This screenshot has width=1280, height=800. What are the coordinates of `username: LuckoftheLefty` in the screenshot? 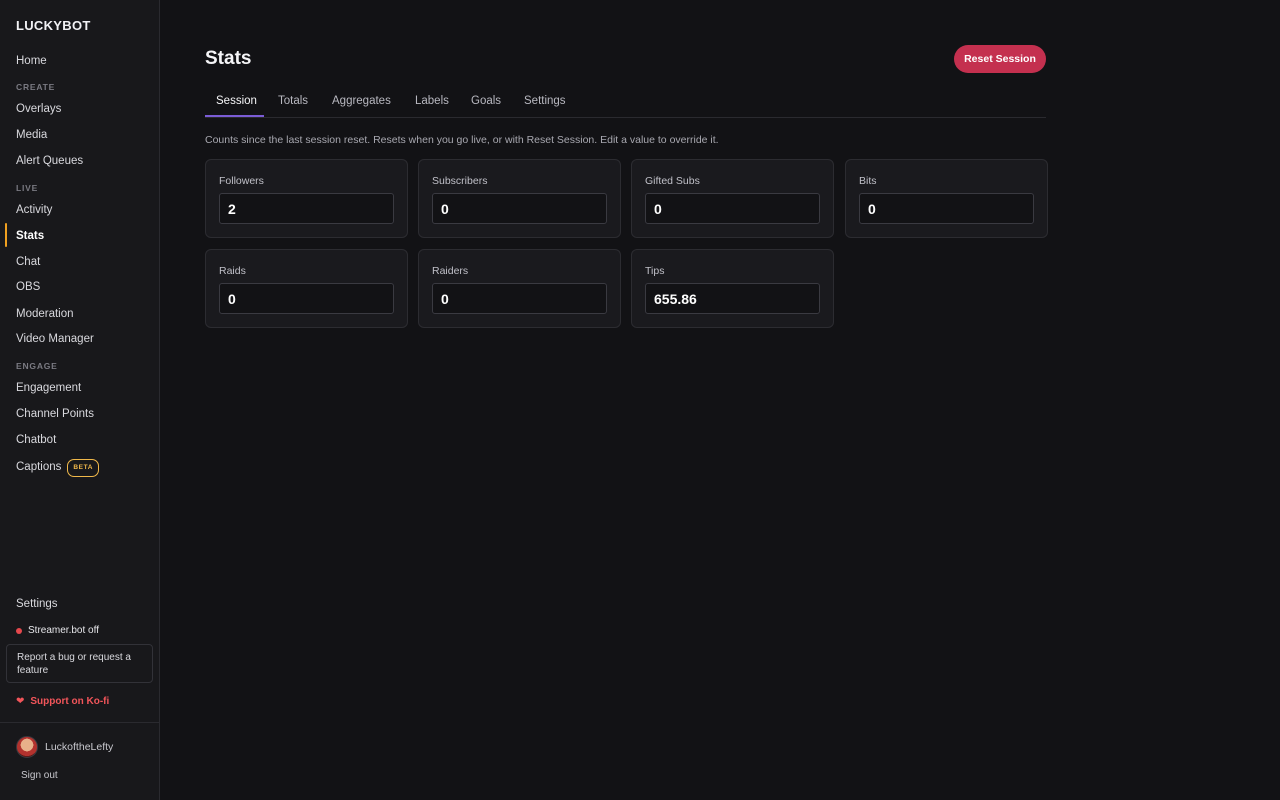 It's located at (79, 747).